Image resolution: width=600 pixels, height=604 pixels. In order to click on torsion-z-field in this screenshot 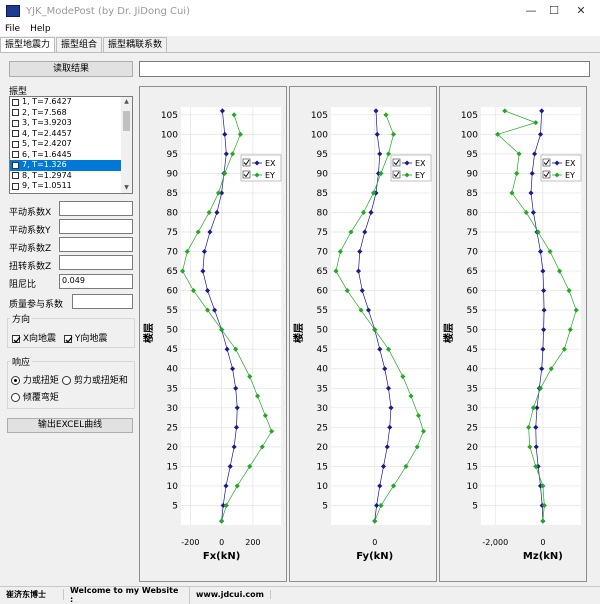, I will do `click(96, 262)`.